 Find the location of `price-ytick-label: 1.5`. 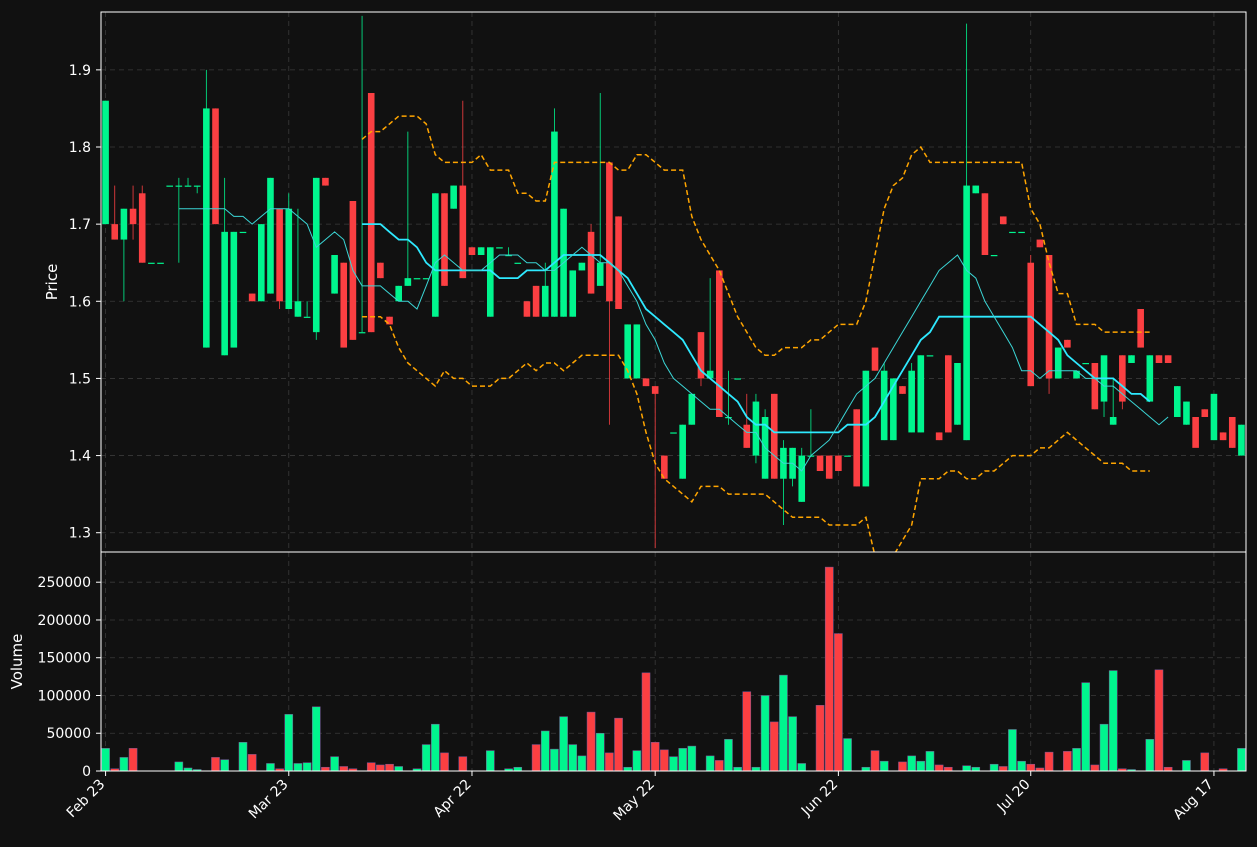

price-ytick-label: 1.5 is located at coordinates (80, 379).